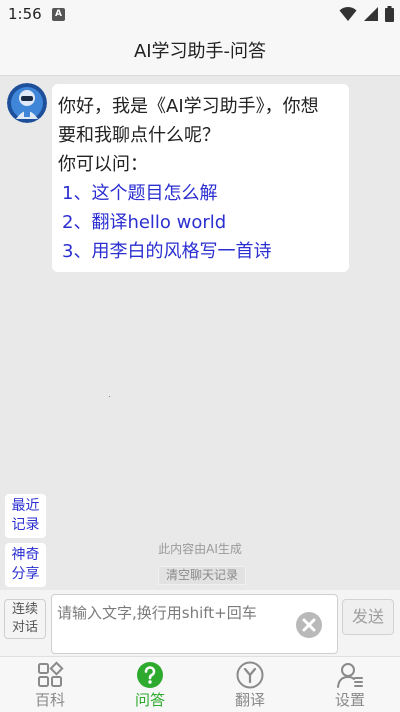 The width and height of the screenshot is (400, 712). I want to click on prompt-text: 你可以问：, so click(103, 164).